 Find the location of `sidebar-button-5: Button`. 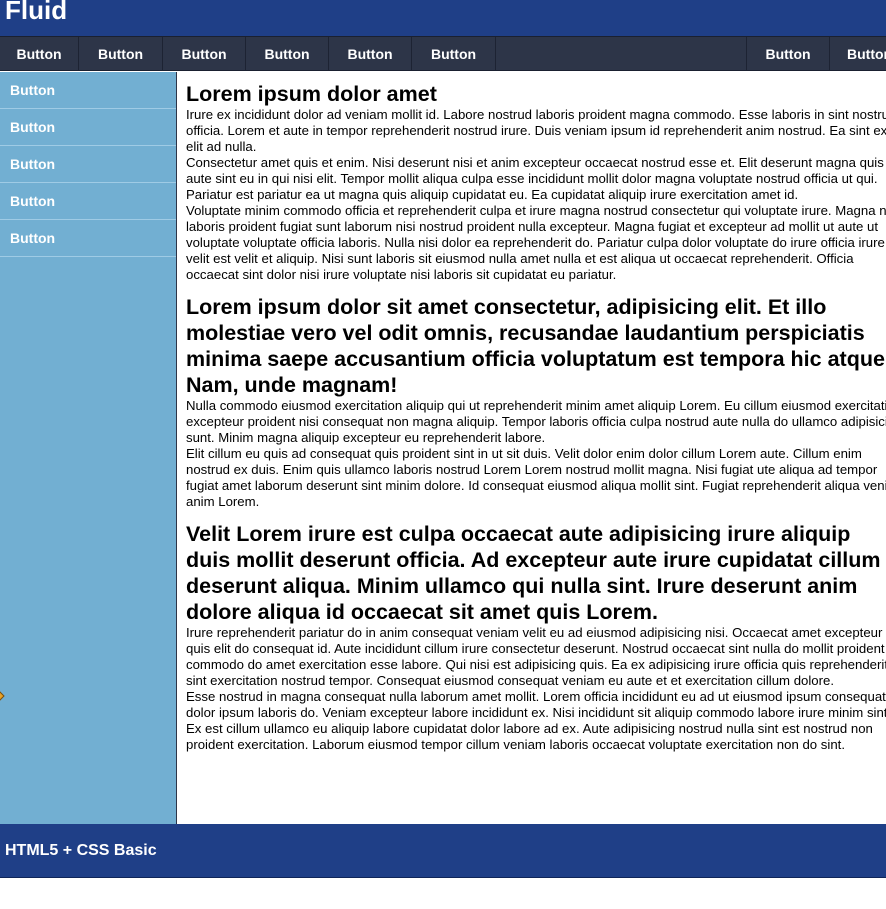

sidebar-button-5: Button is located at coordinates (88, 238).